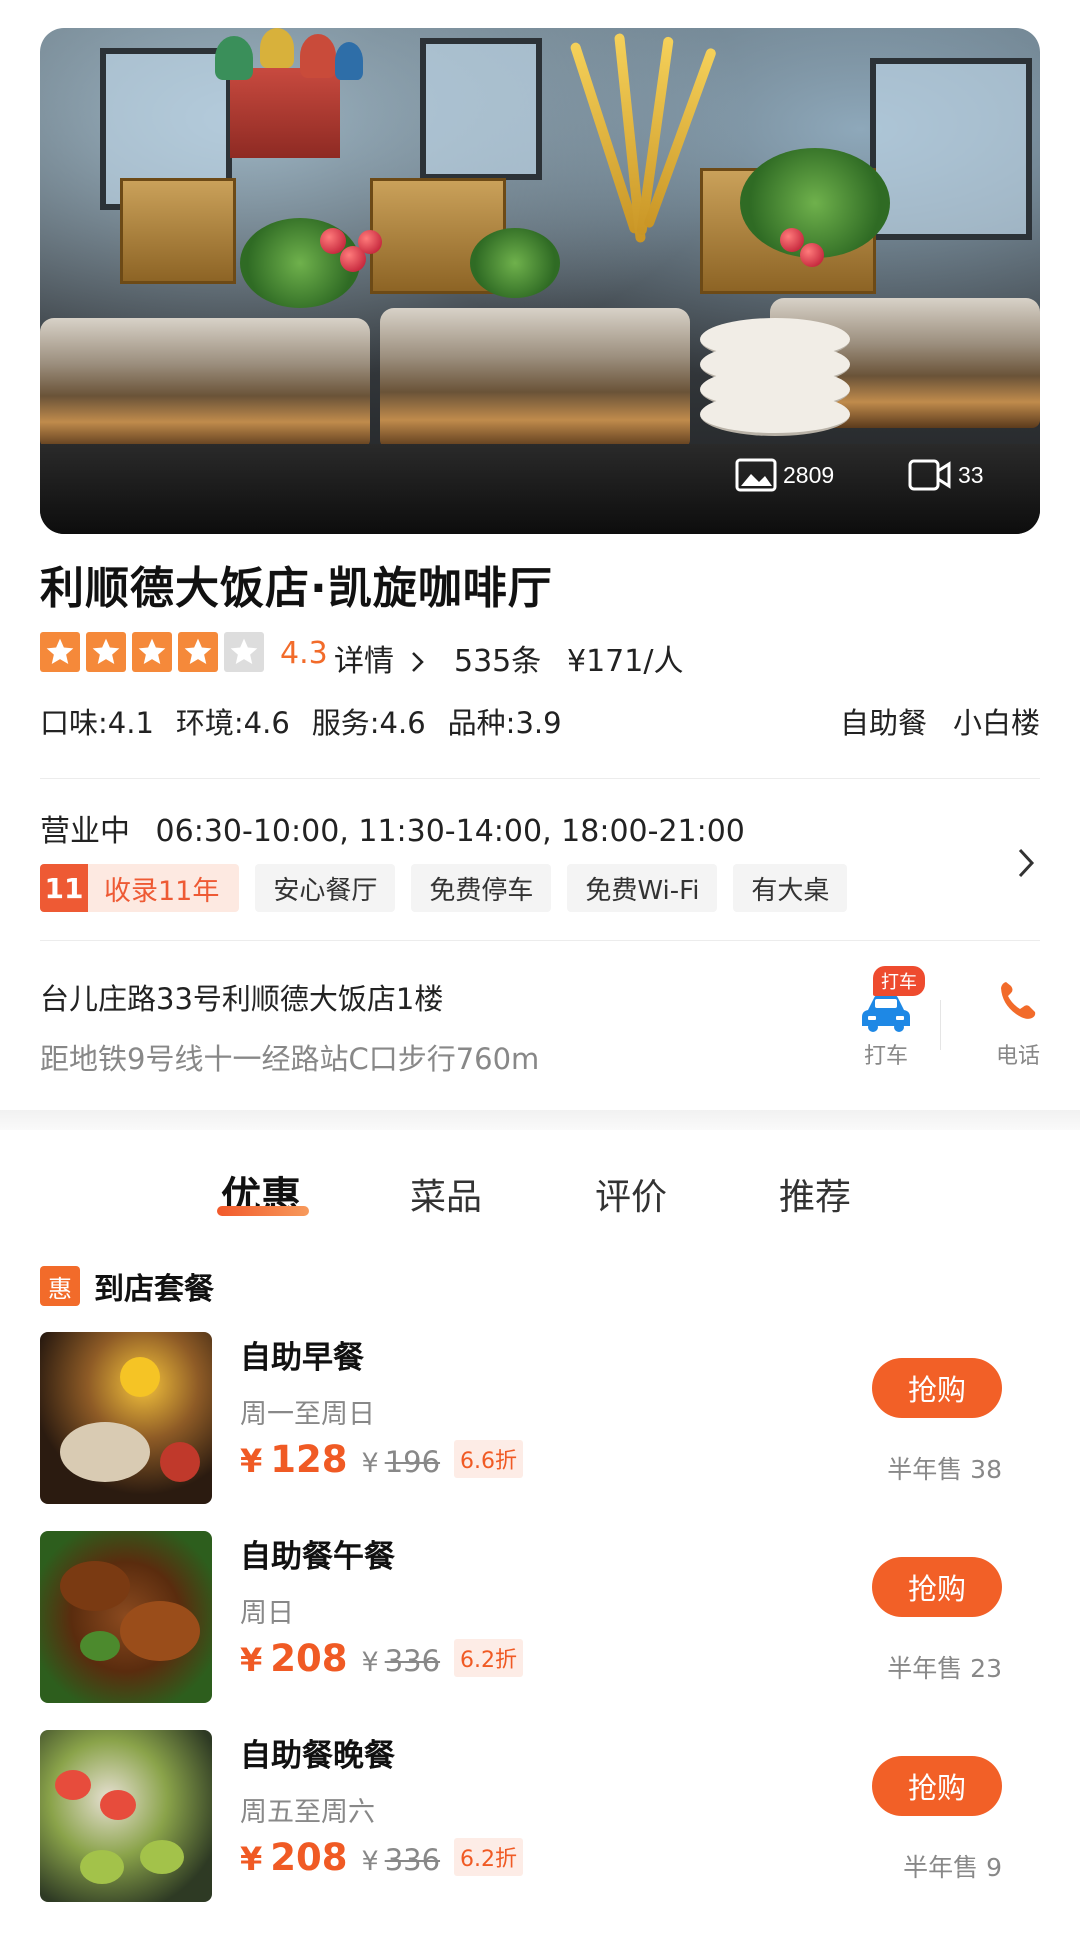  I want to click on open-status: 营业中, so click(85, 831).